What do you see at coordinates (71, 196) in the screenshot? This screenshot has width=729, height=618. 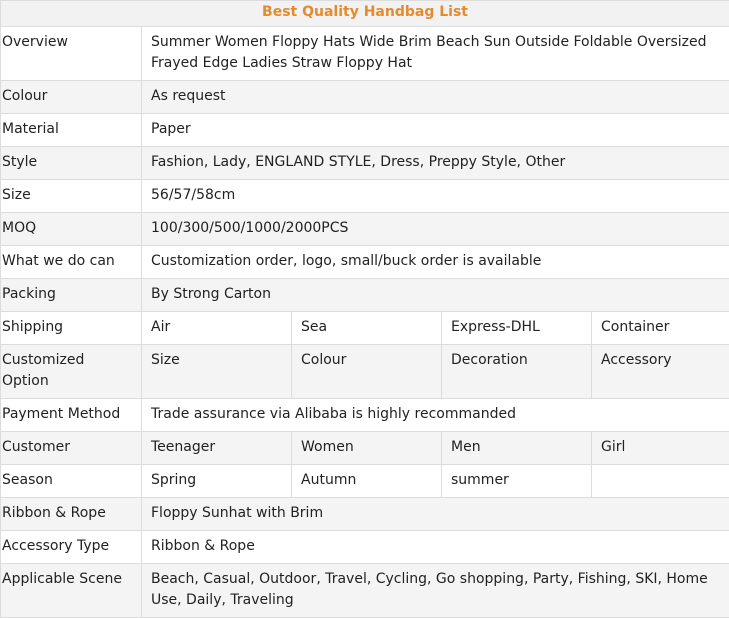 I see `row-label: Size` at bounding box center [71, 196].